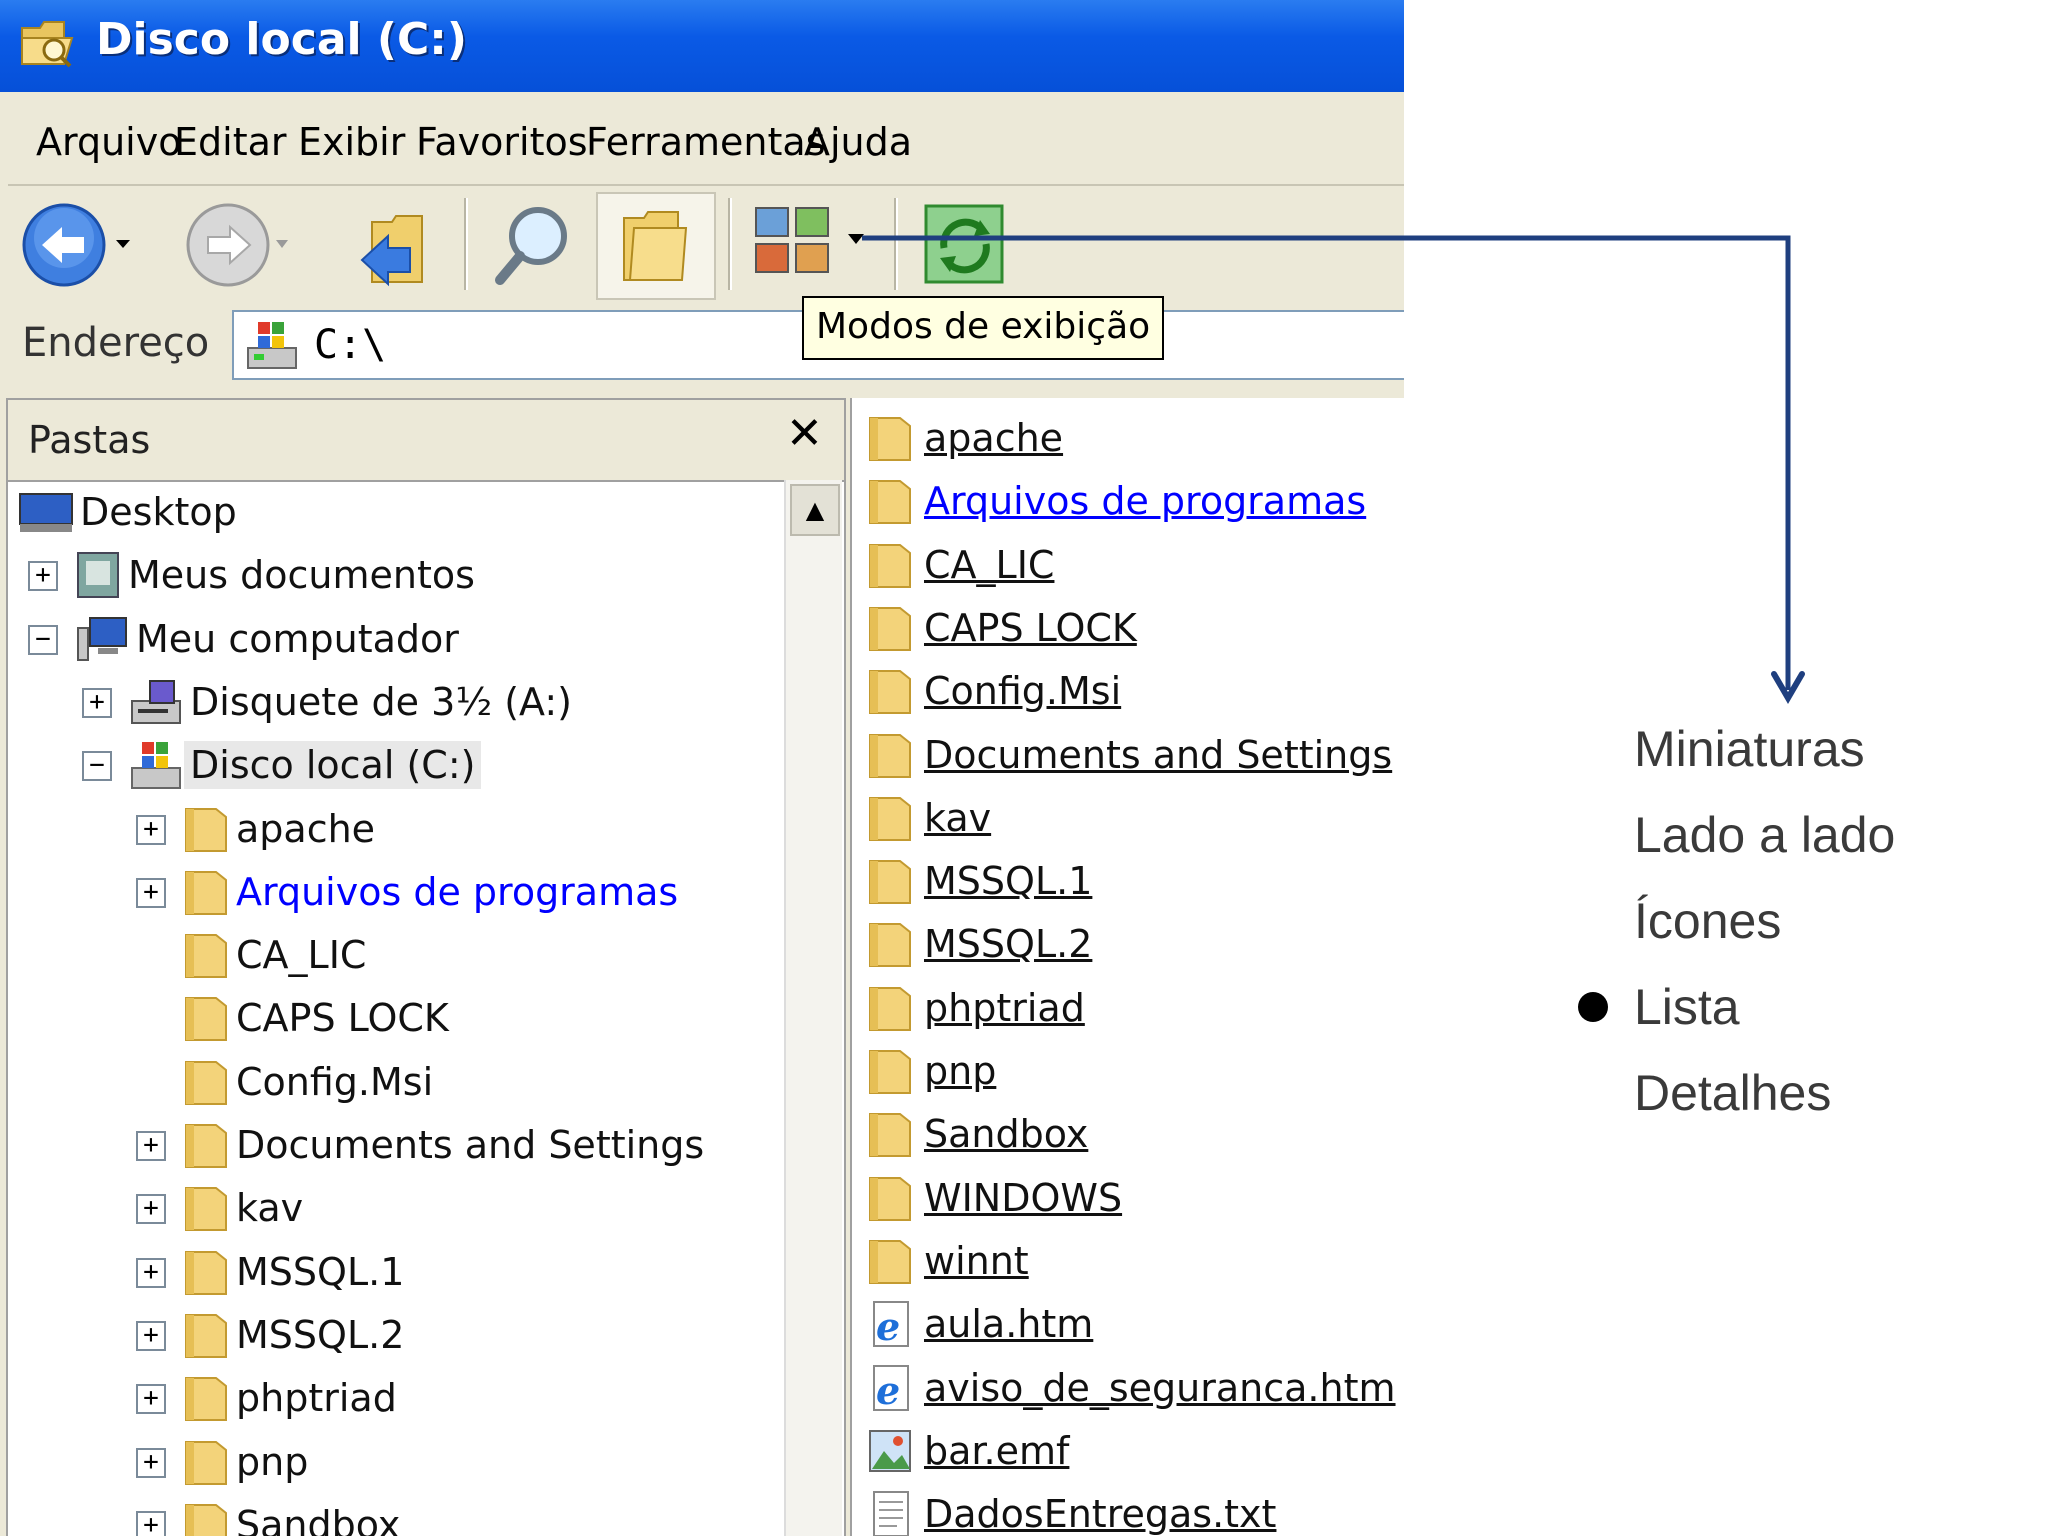 Image resolution: width=2048 pixels, height=1536 pixels. What do you see at coordinates (1708, 921) in the screenshot?
I see `view-mode-icones: Ícones` at bounding box center [1708, 921].